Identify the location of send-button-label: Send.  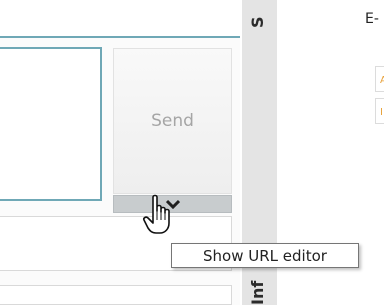
(172, 121).